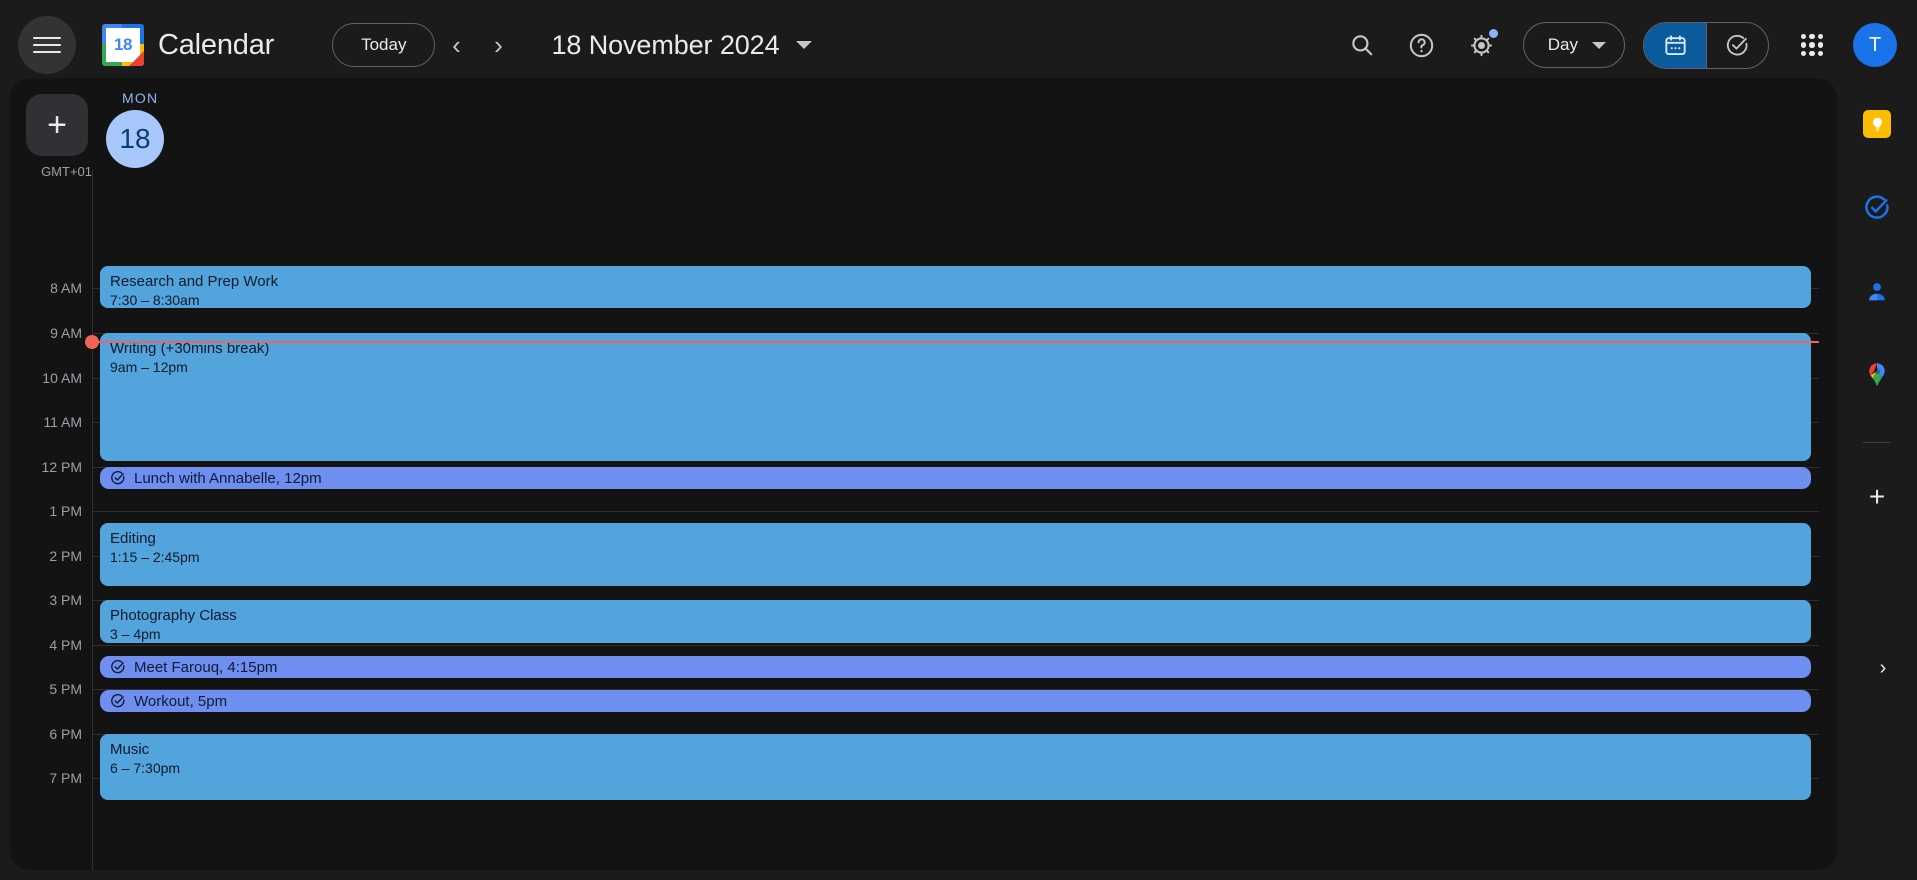  Describe the element at coordinates (1875, 45) in the screenshot. I see `avatar: T` at that location.